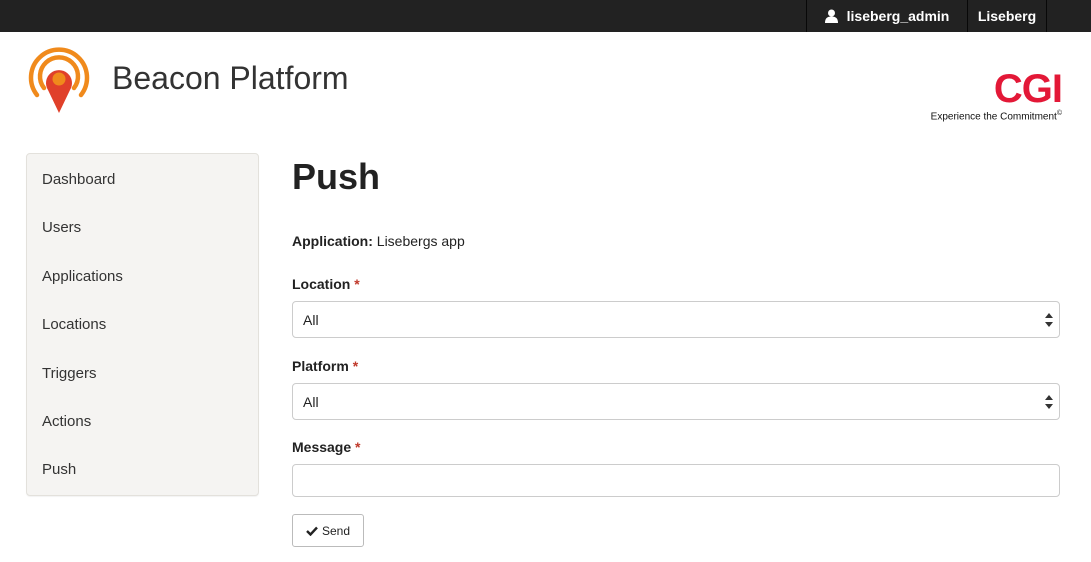  What do you see at coordinates (320, 366) in the screenshot?
I see `platform-label-text: Platform` at bounding box center [320, 366].